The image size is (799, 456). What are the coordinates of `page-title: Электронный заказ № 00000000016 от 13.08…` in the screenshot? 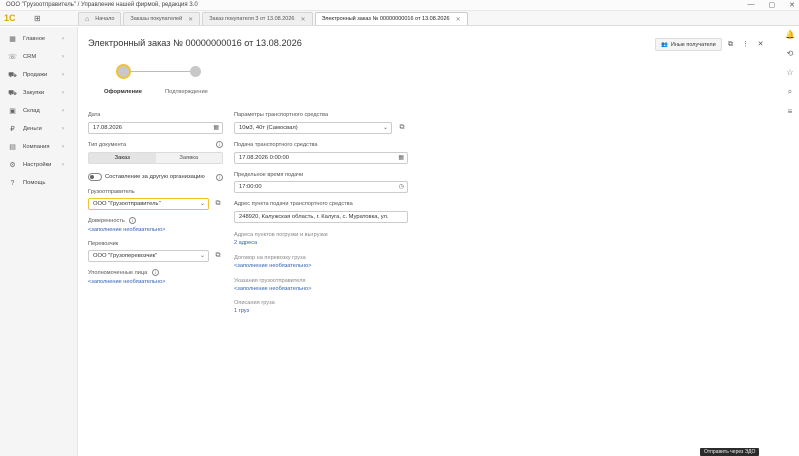 It's located at (195, 43).